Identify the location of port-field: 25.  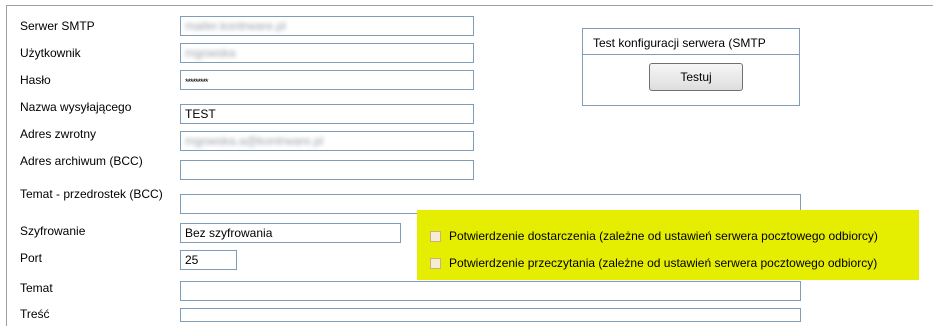
(208, 260).